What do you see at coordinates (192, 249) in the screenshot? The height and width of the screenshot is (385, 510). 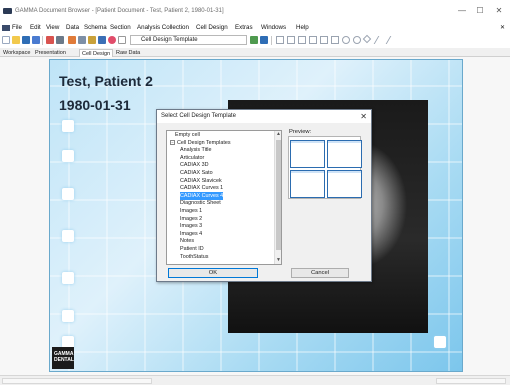 I see `tree-item-label: Patient ID` at bounding box center [192, 249].